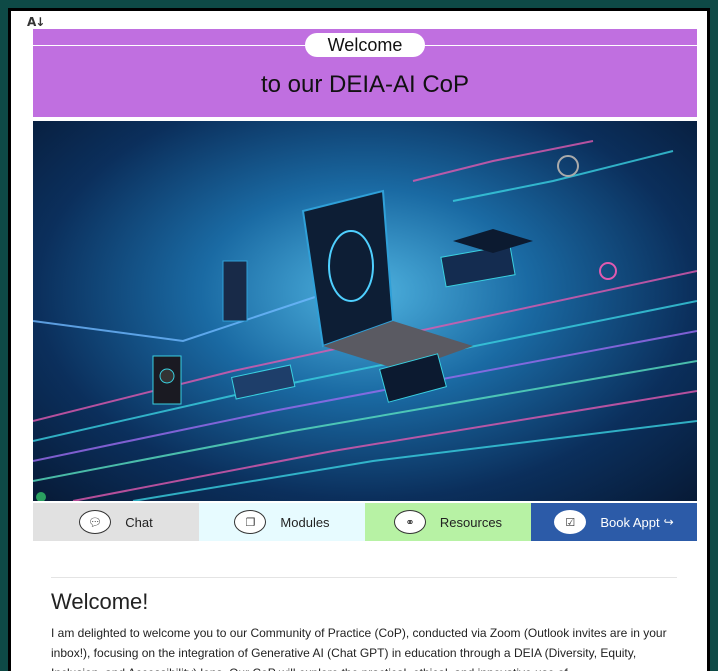  I want to click on resources-label: Resources, so click(471, 522).